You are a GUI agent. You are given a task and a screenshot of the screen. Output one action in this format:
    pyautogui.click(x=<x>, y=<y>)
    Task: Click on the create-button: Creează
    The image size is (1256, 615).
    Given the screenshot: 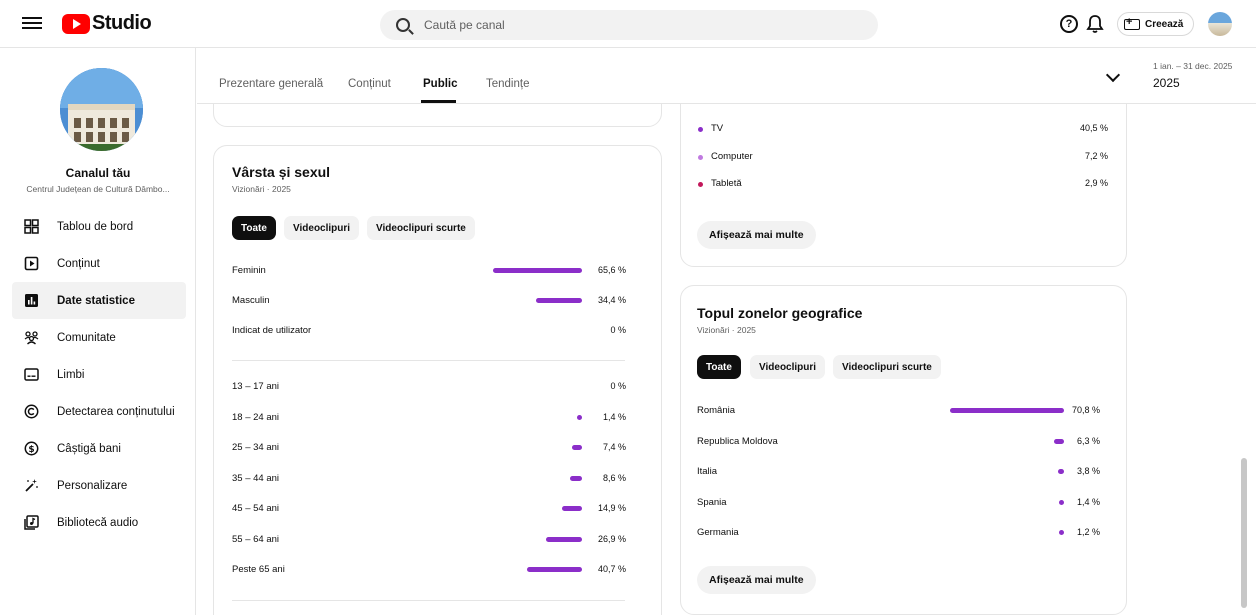 What is the action you would take?
    pyautogui.click(x=1156, y=24)
    